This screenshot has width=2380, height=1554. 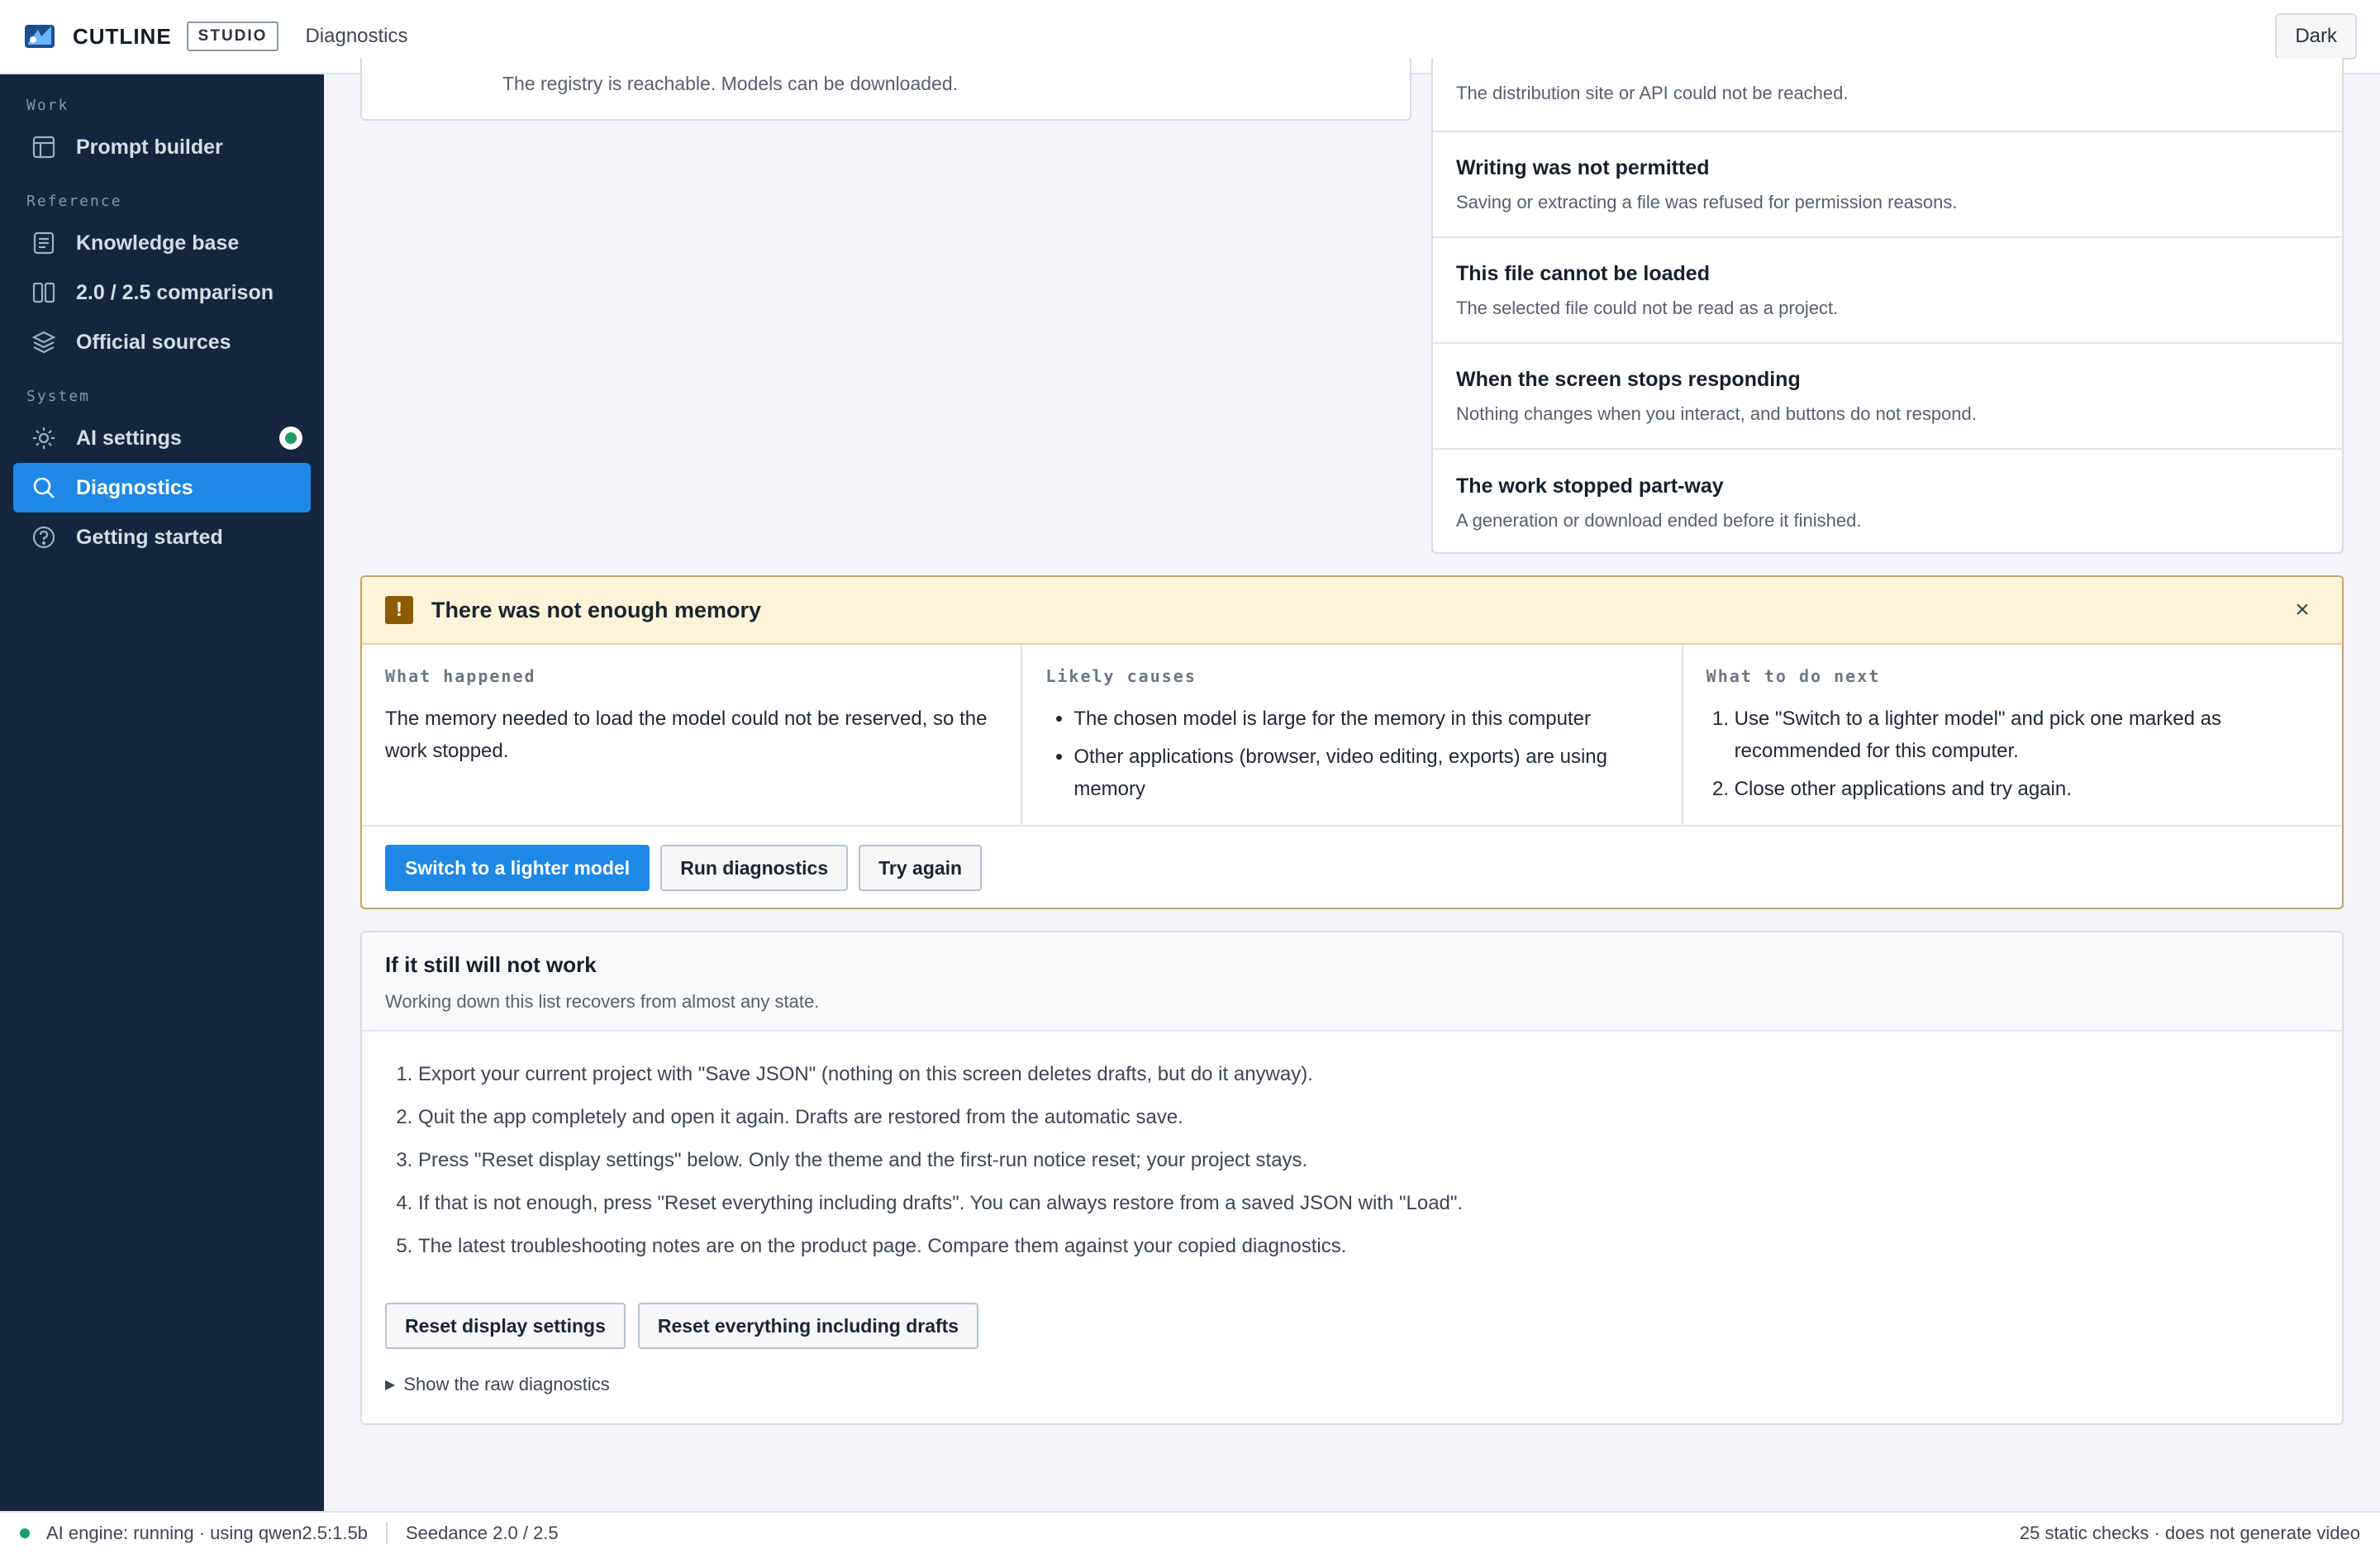 I want to click on sun-icon, so click(x=44, y=438).